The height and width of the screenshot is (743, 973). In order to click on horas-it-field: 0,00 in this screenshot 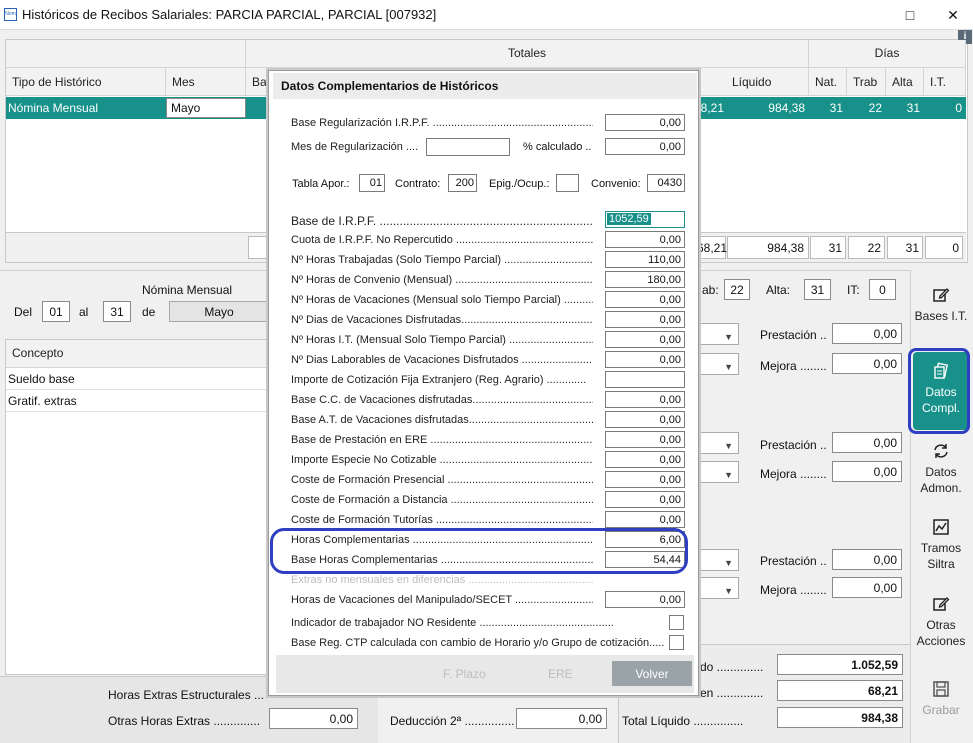, I will do `click(645, 339)`.